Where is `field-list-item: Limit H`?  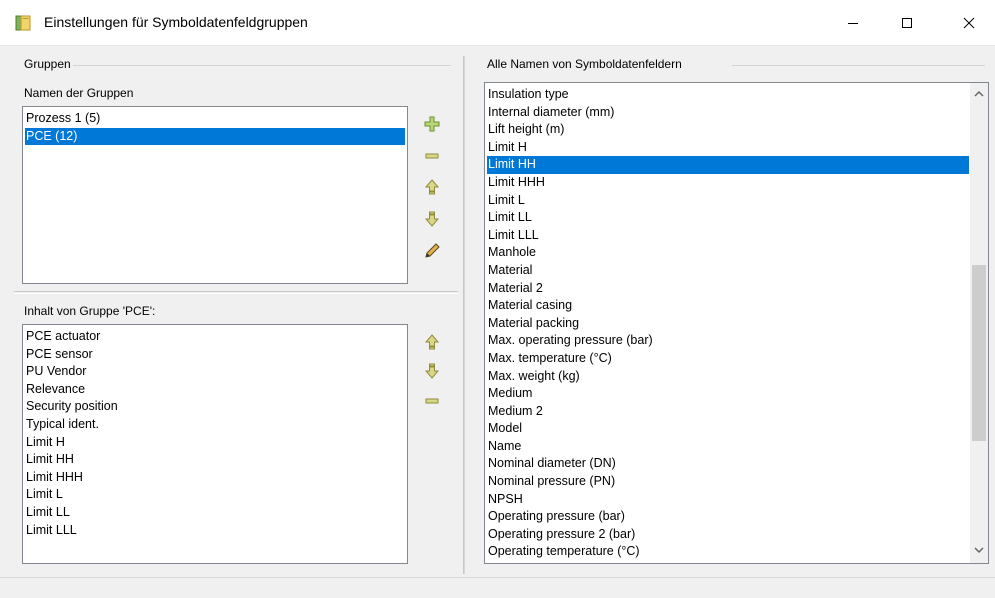 field-list-item: Limit H is located at coordinates (728, 148).